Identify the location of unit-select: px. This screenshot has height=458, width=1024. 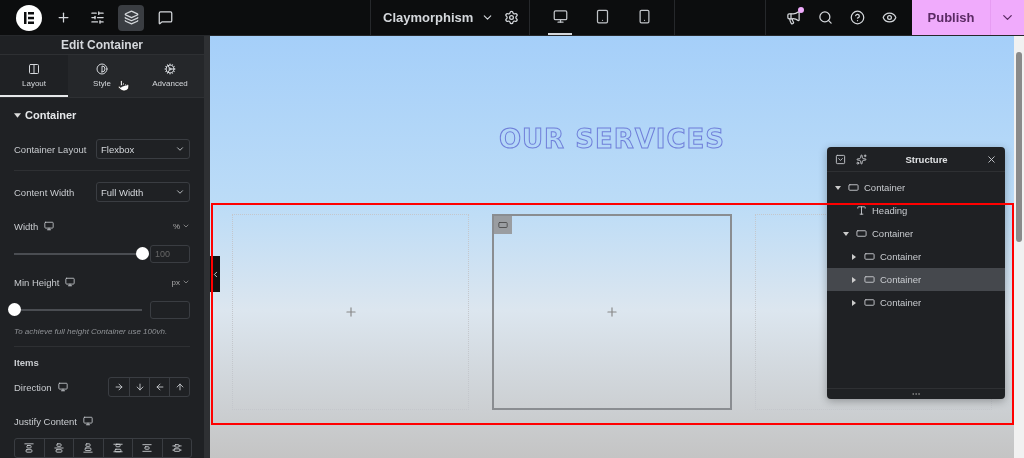
(180, 282).